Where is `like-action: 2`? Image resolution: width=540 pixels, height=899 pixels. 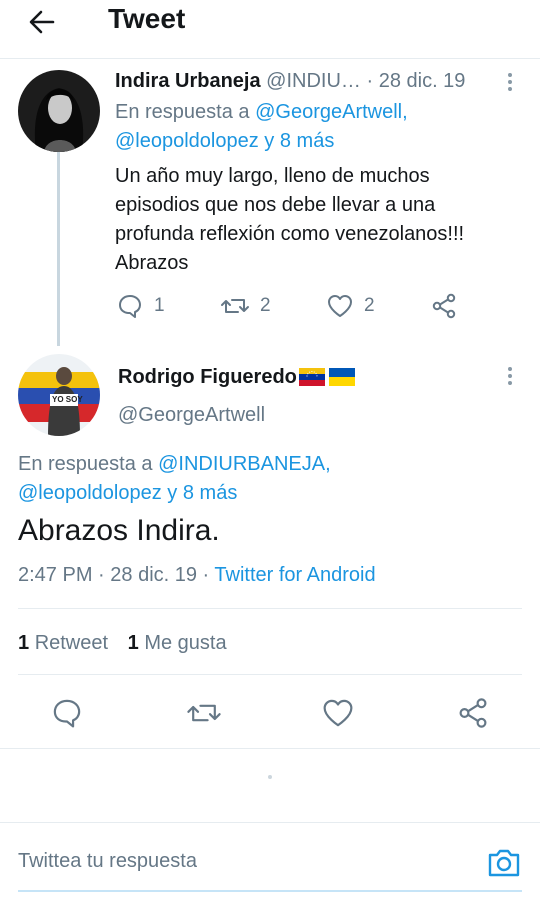
like-action: 2 is located at coordinates (350, 306).